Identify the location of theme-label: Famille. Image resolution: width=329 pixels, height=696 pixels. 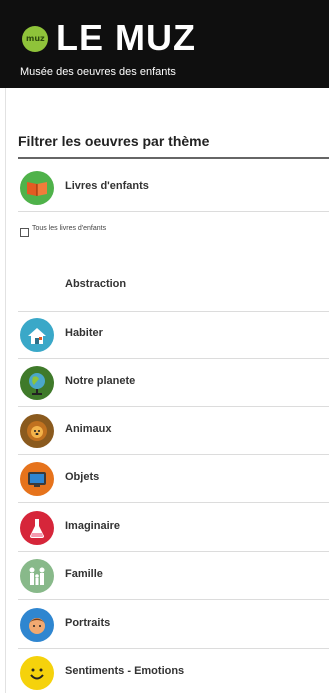
(84, 574).